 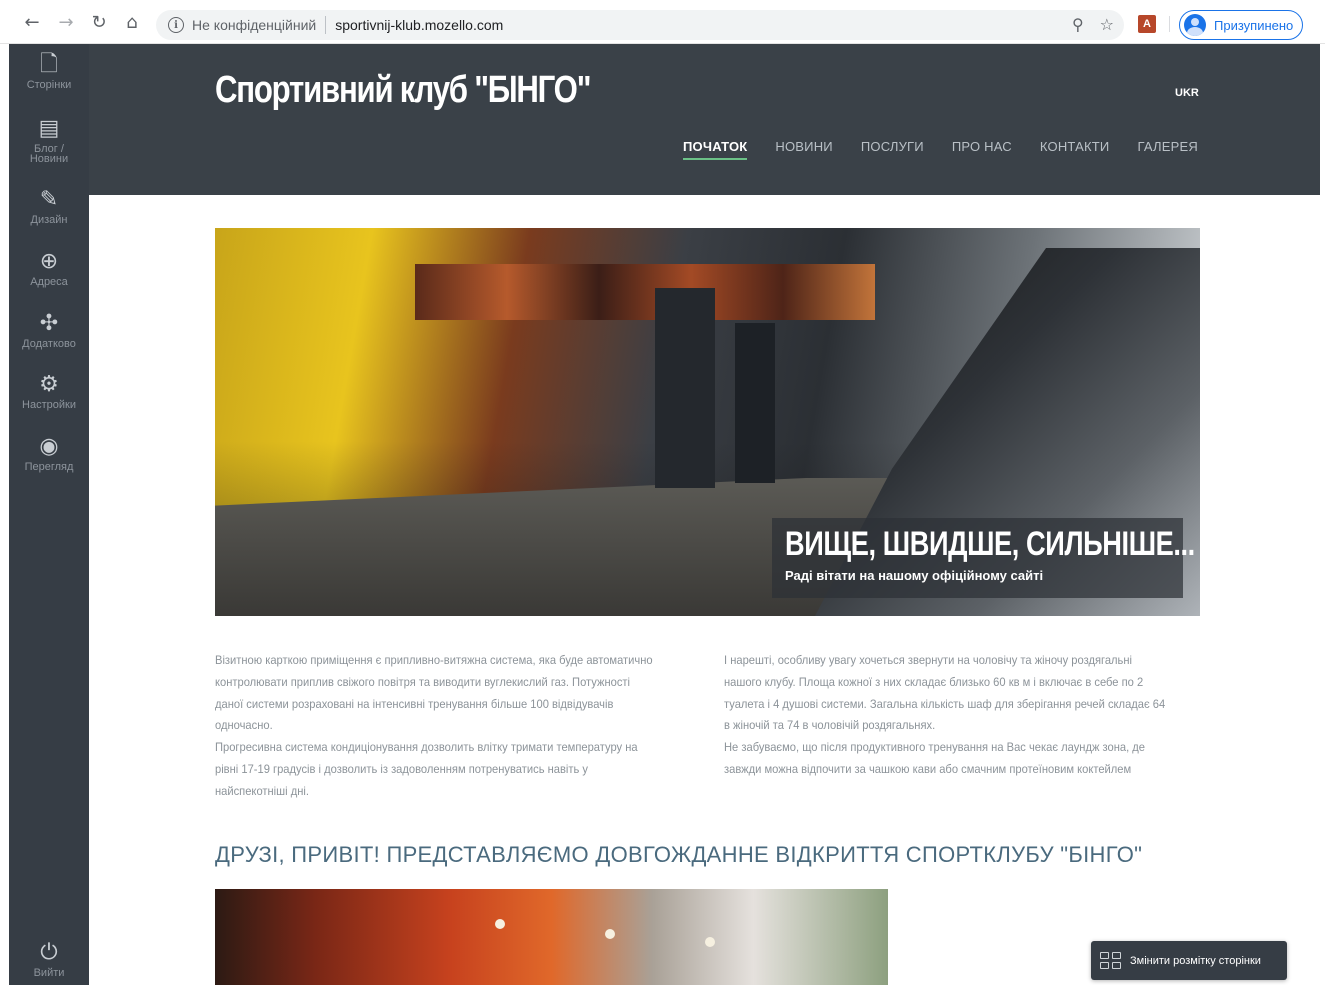 I want to click on gear-icon: ⚙, so click(x=49, y=384).